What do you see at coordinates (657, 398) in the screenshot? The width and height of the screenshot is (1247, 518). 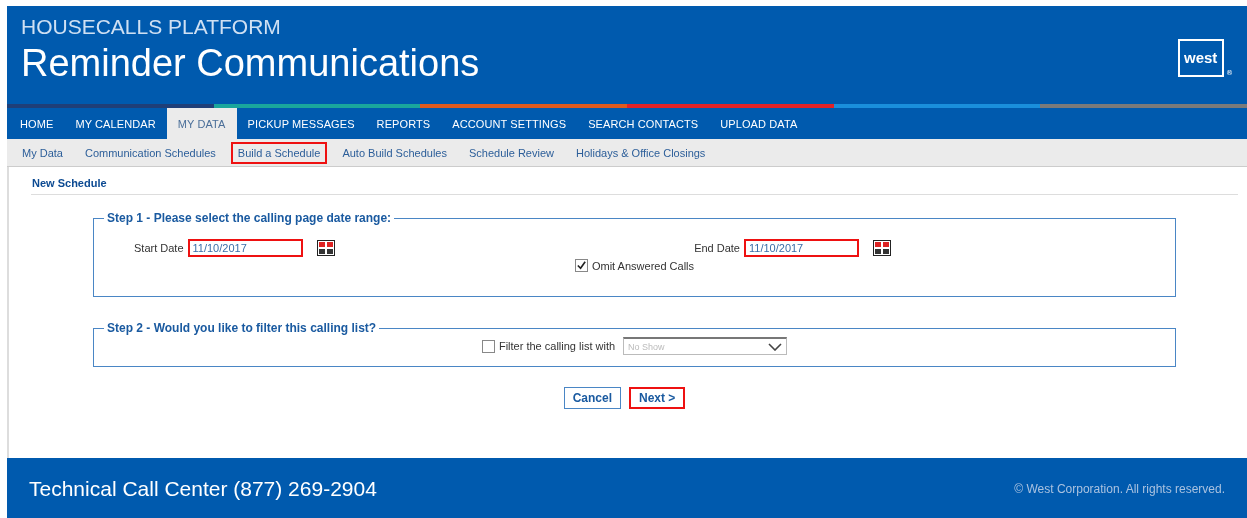 I see `form-button: Next >` at bounding box center [657, 398].